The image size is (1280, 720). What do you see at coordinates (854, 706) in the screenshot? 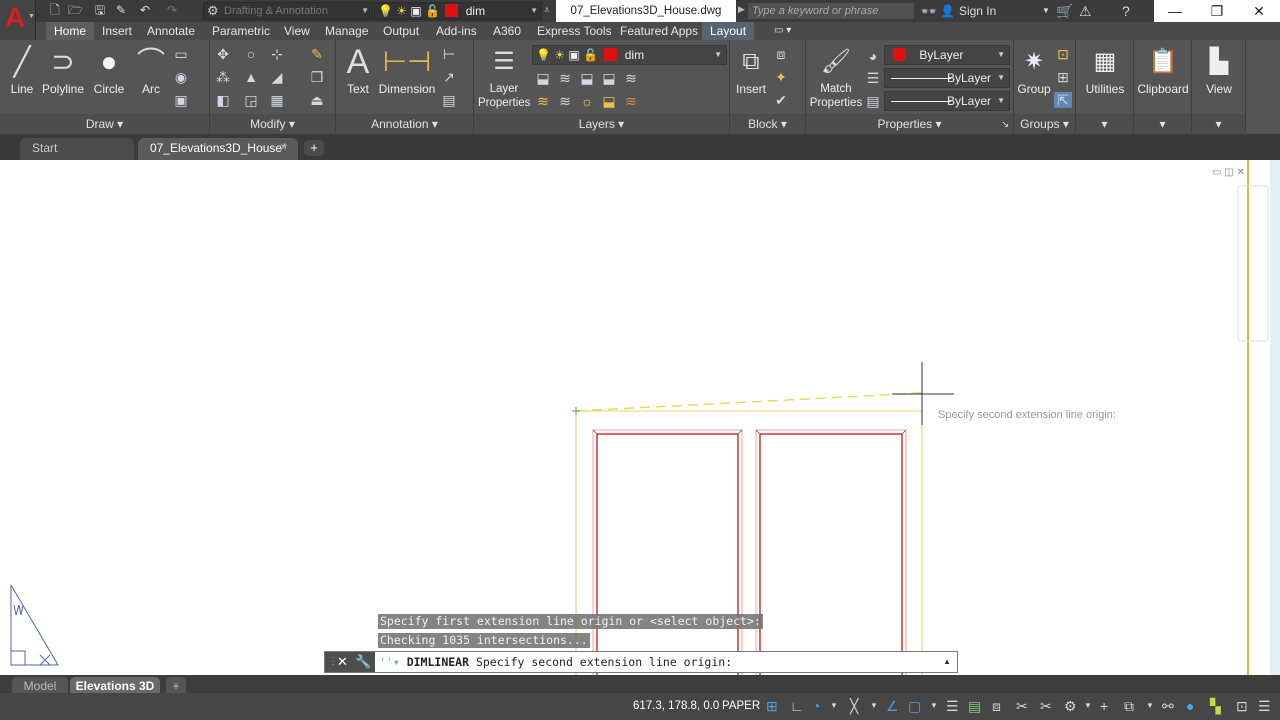
I see `isodraft-icon: ╳` at bounding box center [854, 706].